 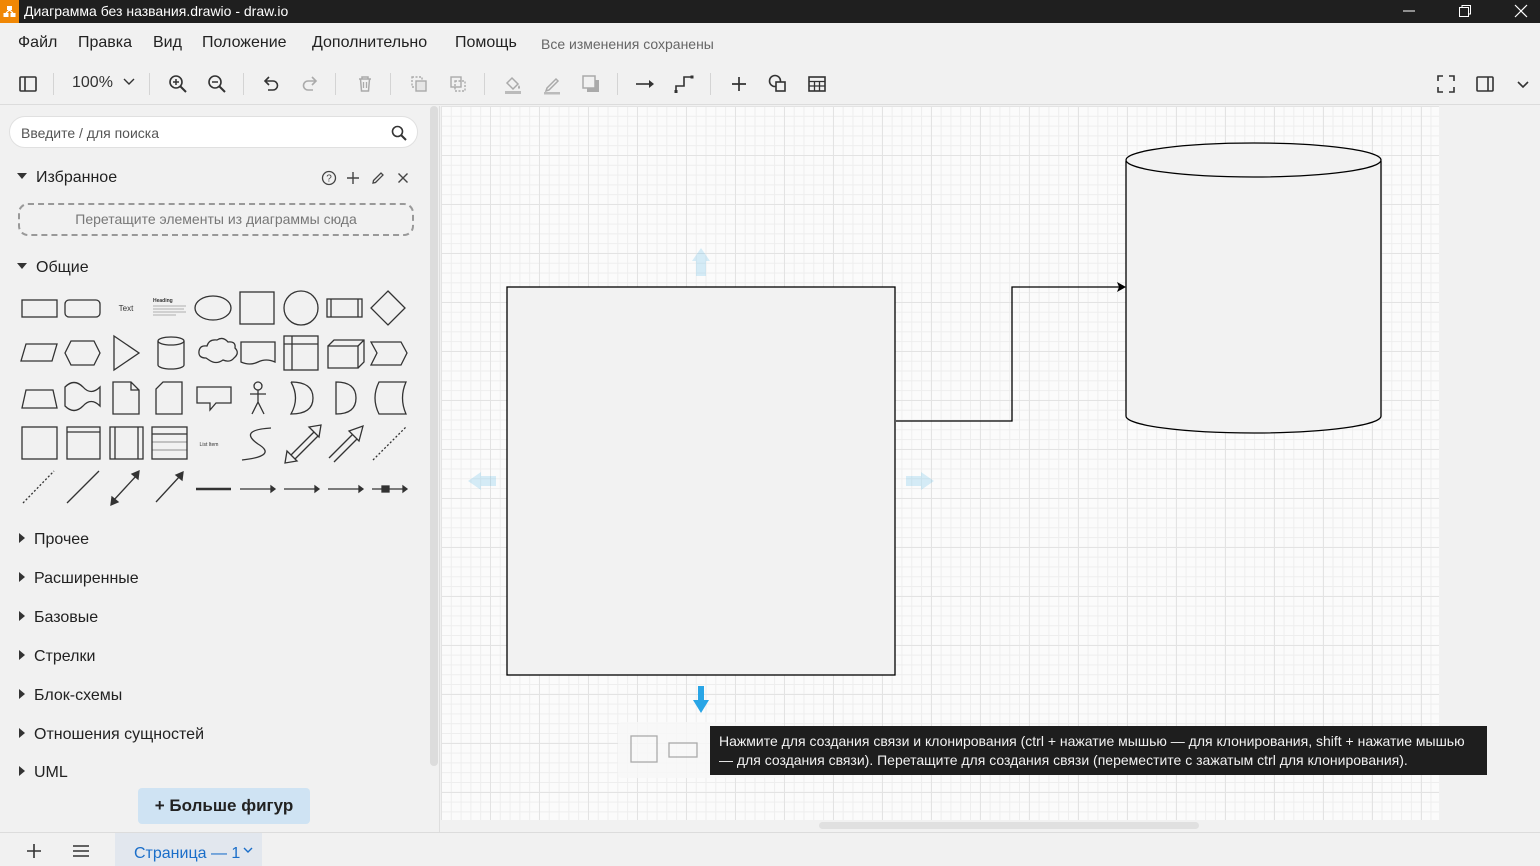 What do you see at coordinates (217, 84) in the screenshot?
I see `zoom-out-button` at bounding box center [217, 84].